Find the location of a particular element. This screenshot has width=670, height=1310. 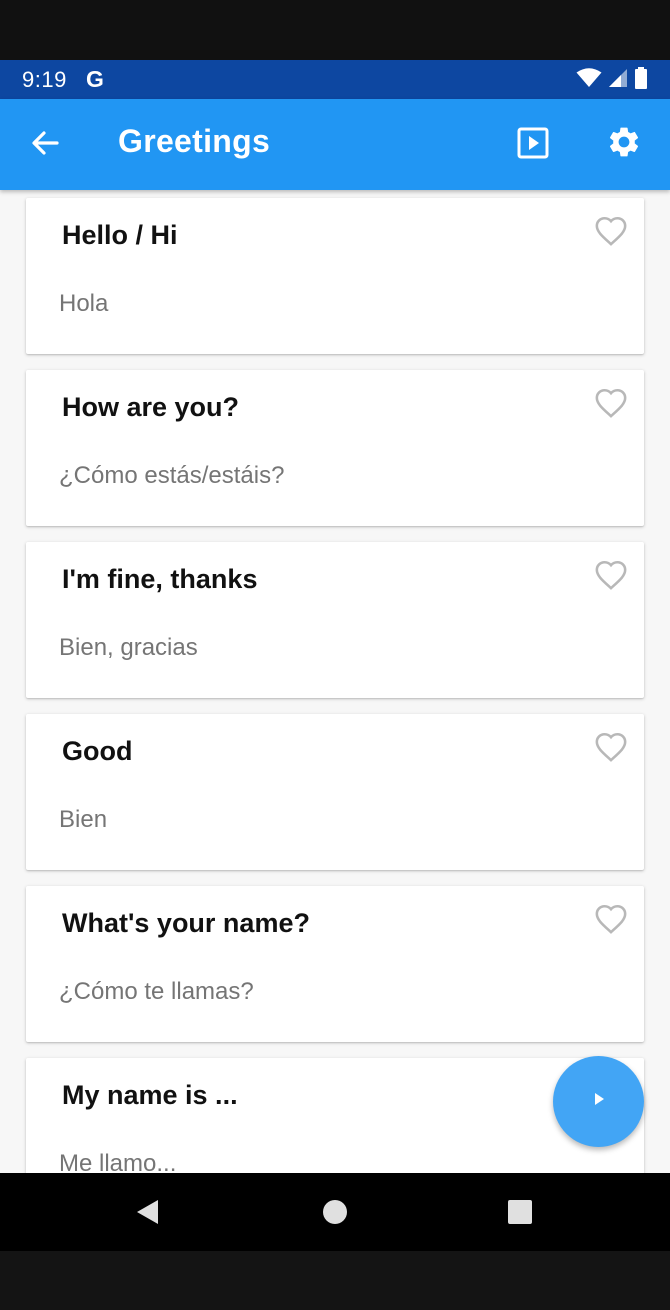

nav-home-icon is located at coordinates (335, 1212).